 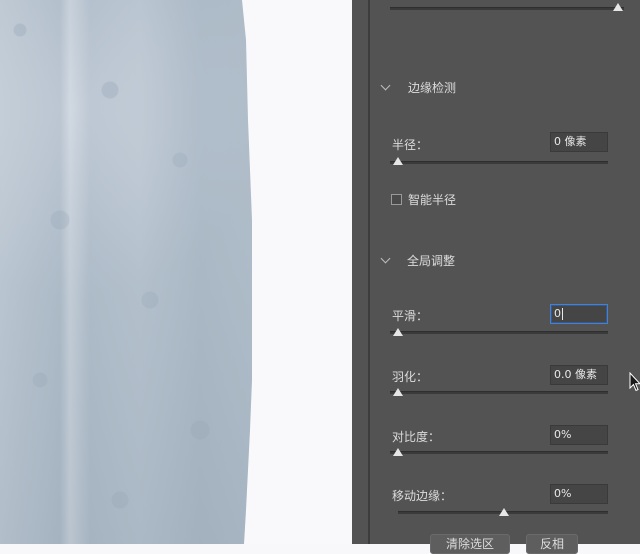 I want to click on feather-slider-thumb, so click(x=398, y=392).